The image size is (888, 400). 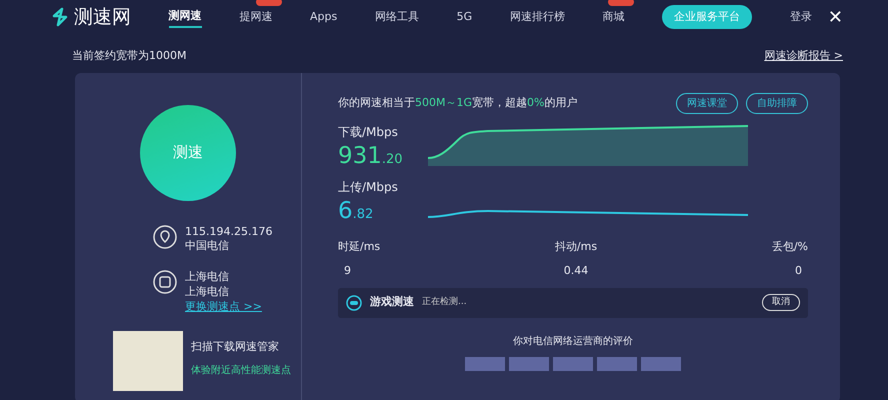 What do you see at coordinates (371, 156) in the screenshot?
I see `speed-value: 931.20` at bounding box center [371, 156].